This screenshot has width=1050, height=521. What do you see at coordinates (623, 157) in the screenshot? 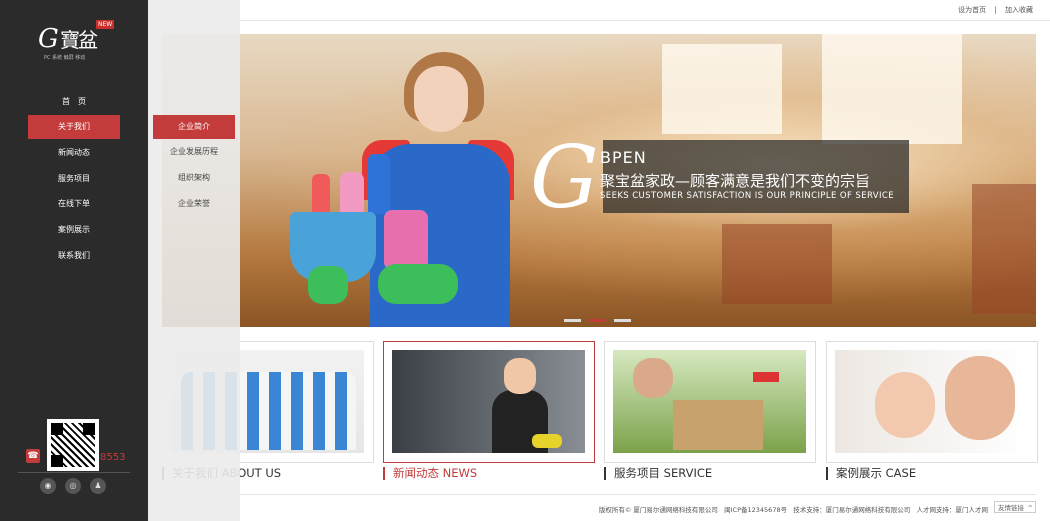
I see `banner-title: BPEN` at bounding box center [623, 157].